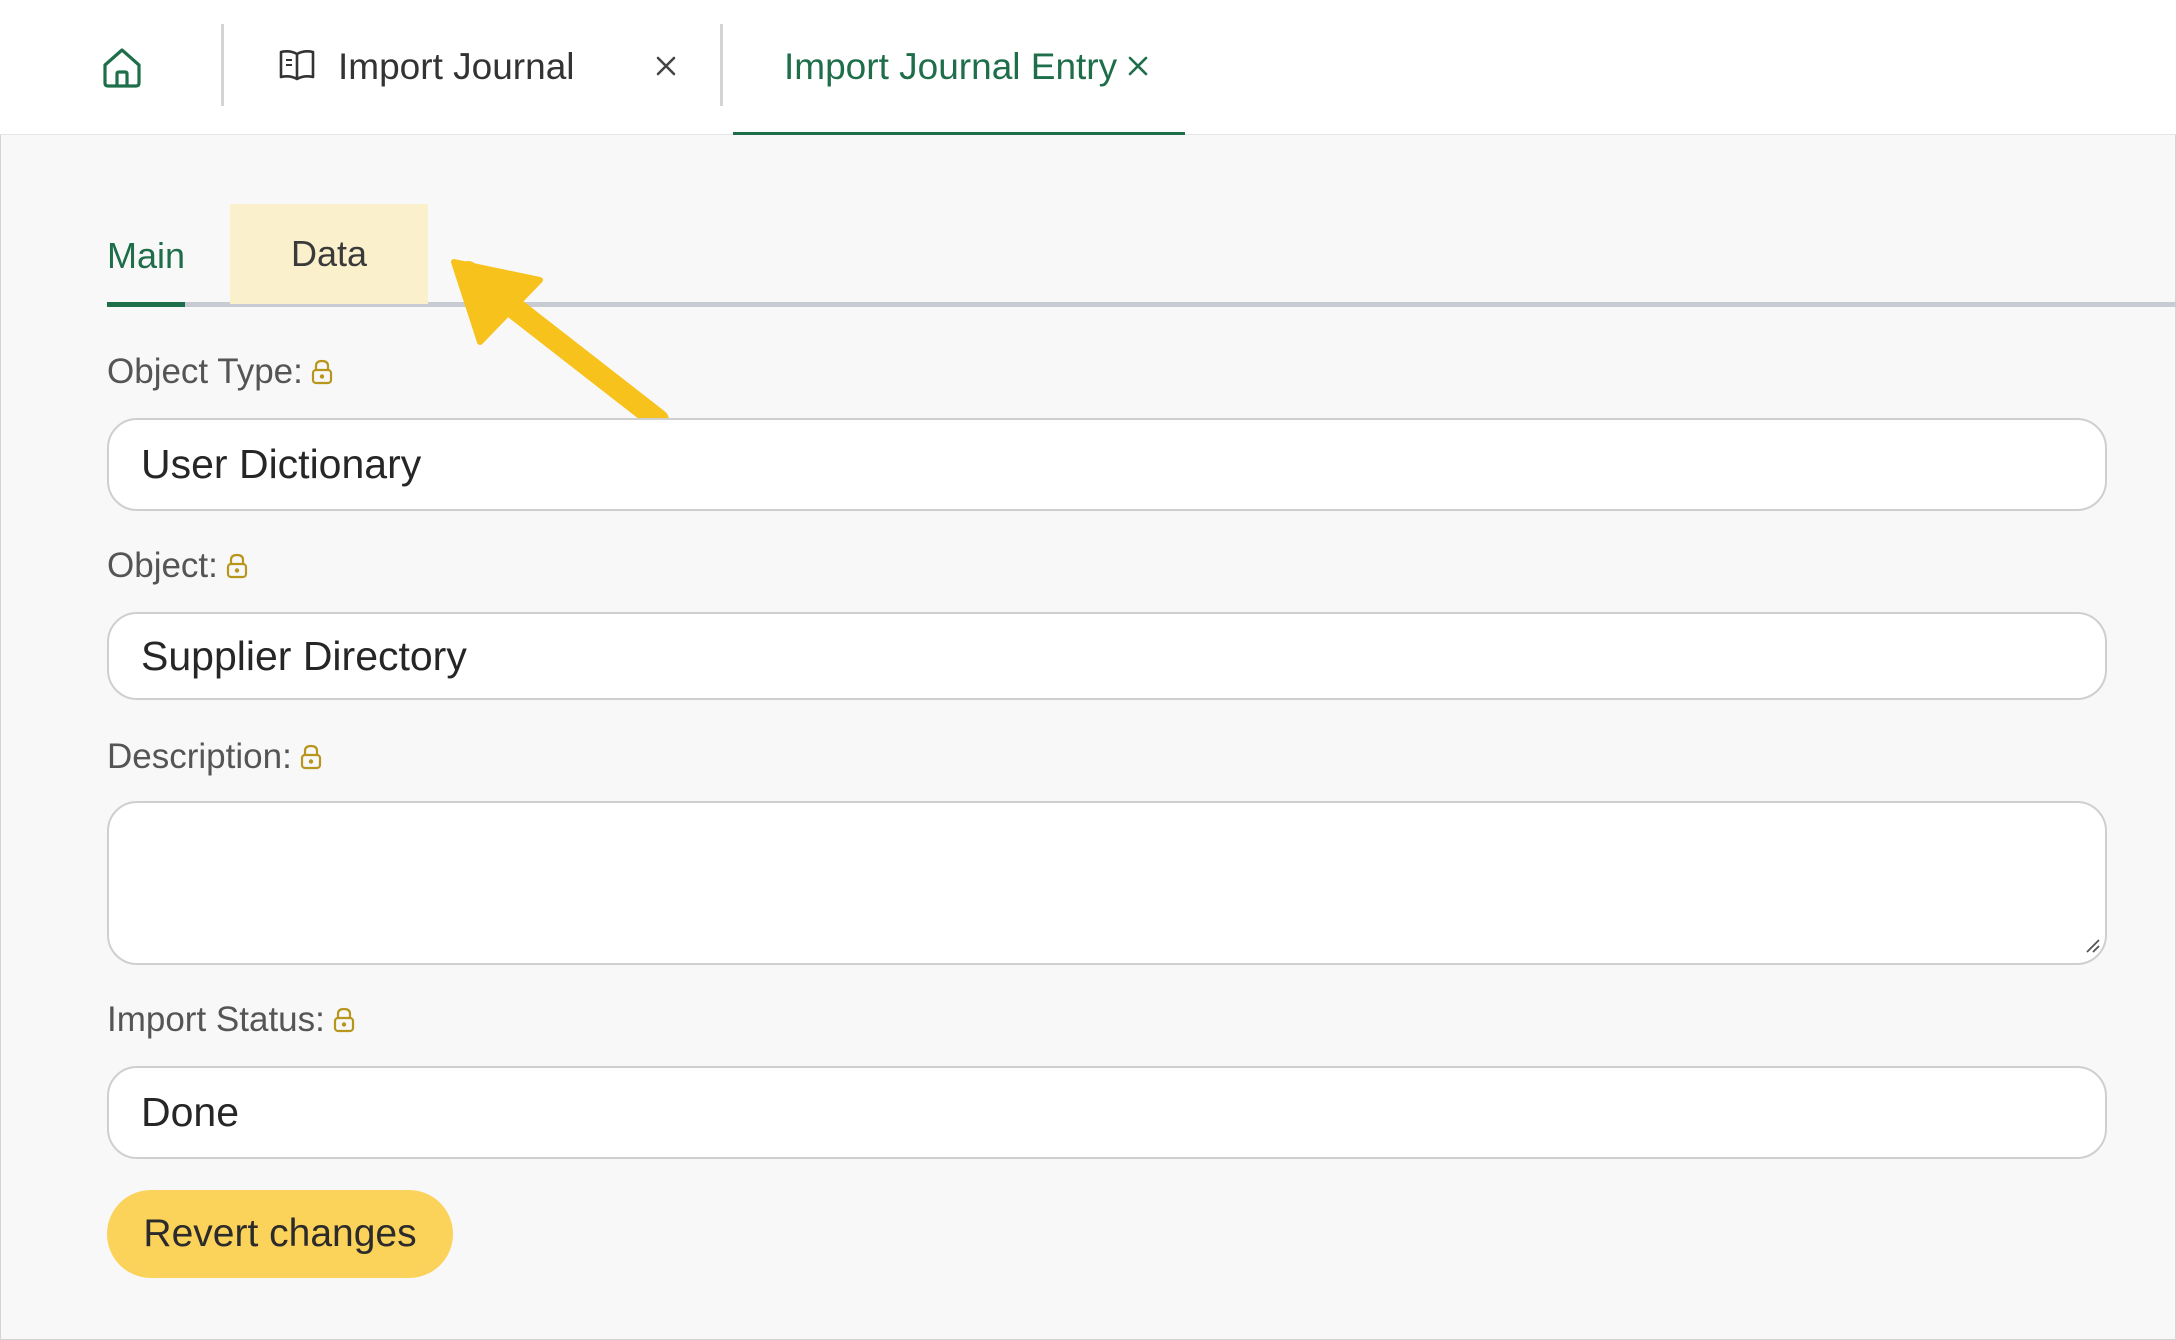 The height and width of the screenshot is (1340, 2176). I want to click on tab-import-journal: Import Journal, so click(426, 67).